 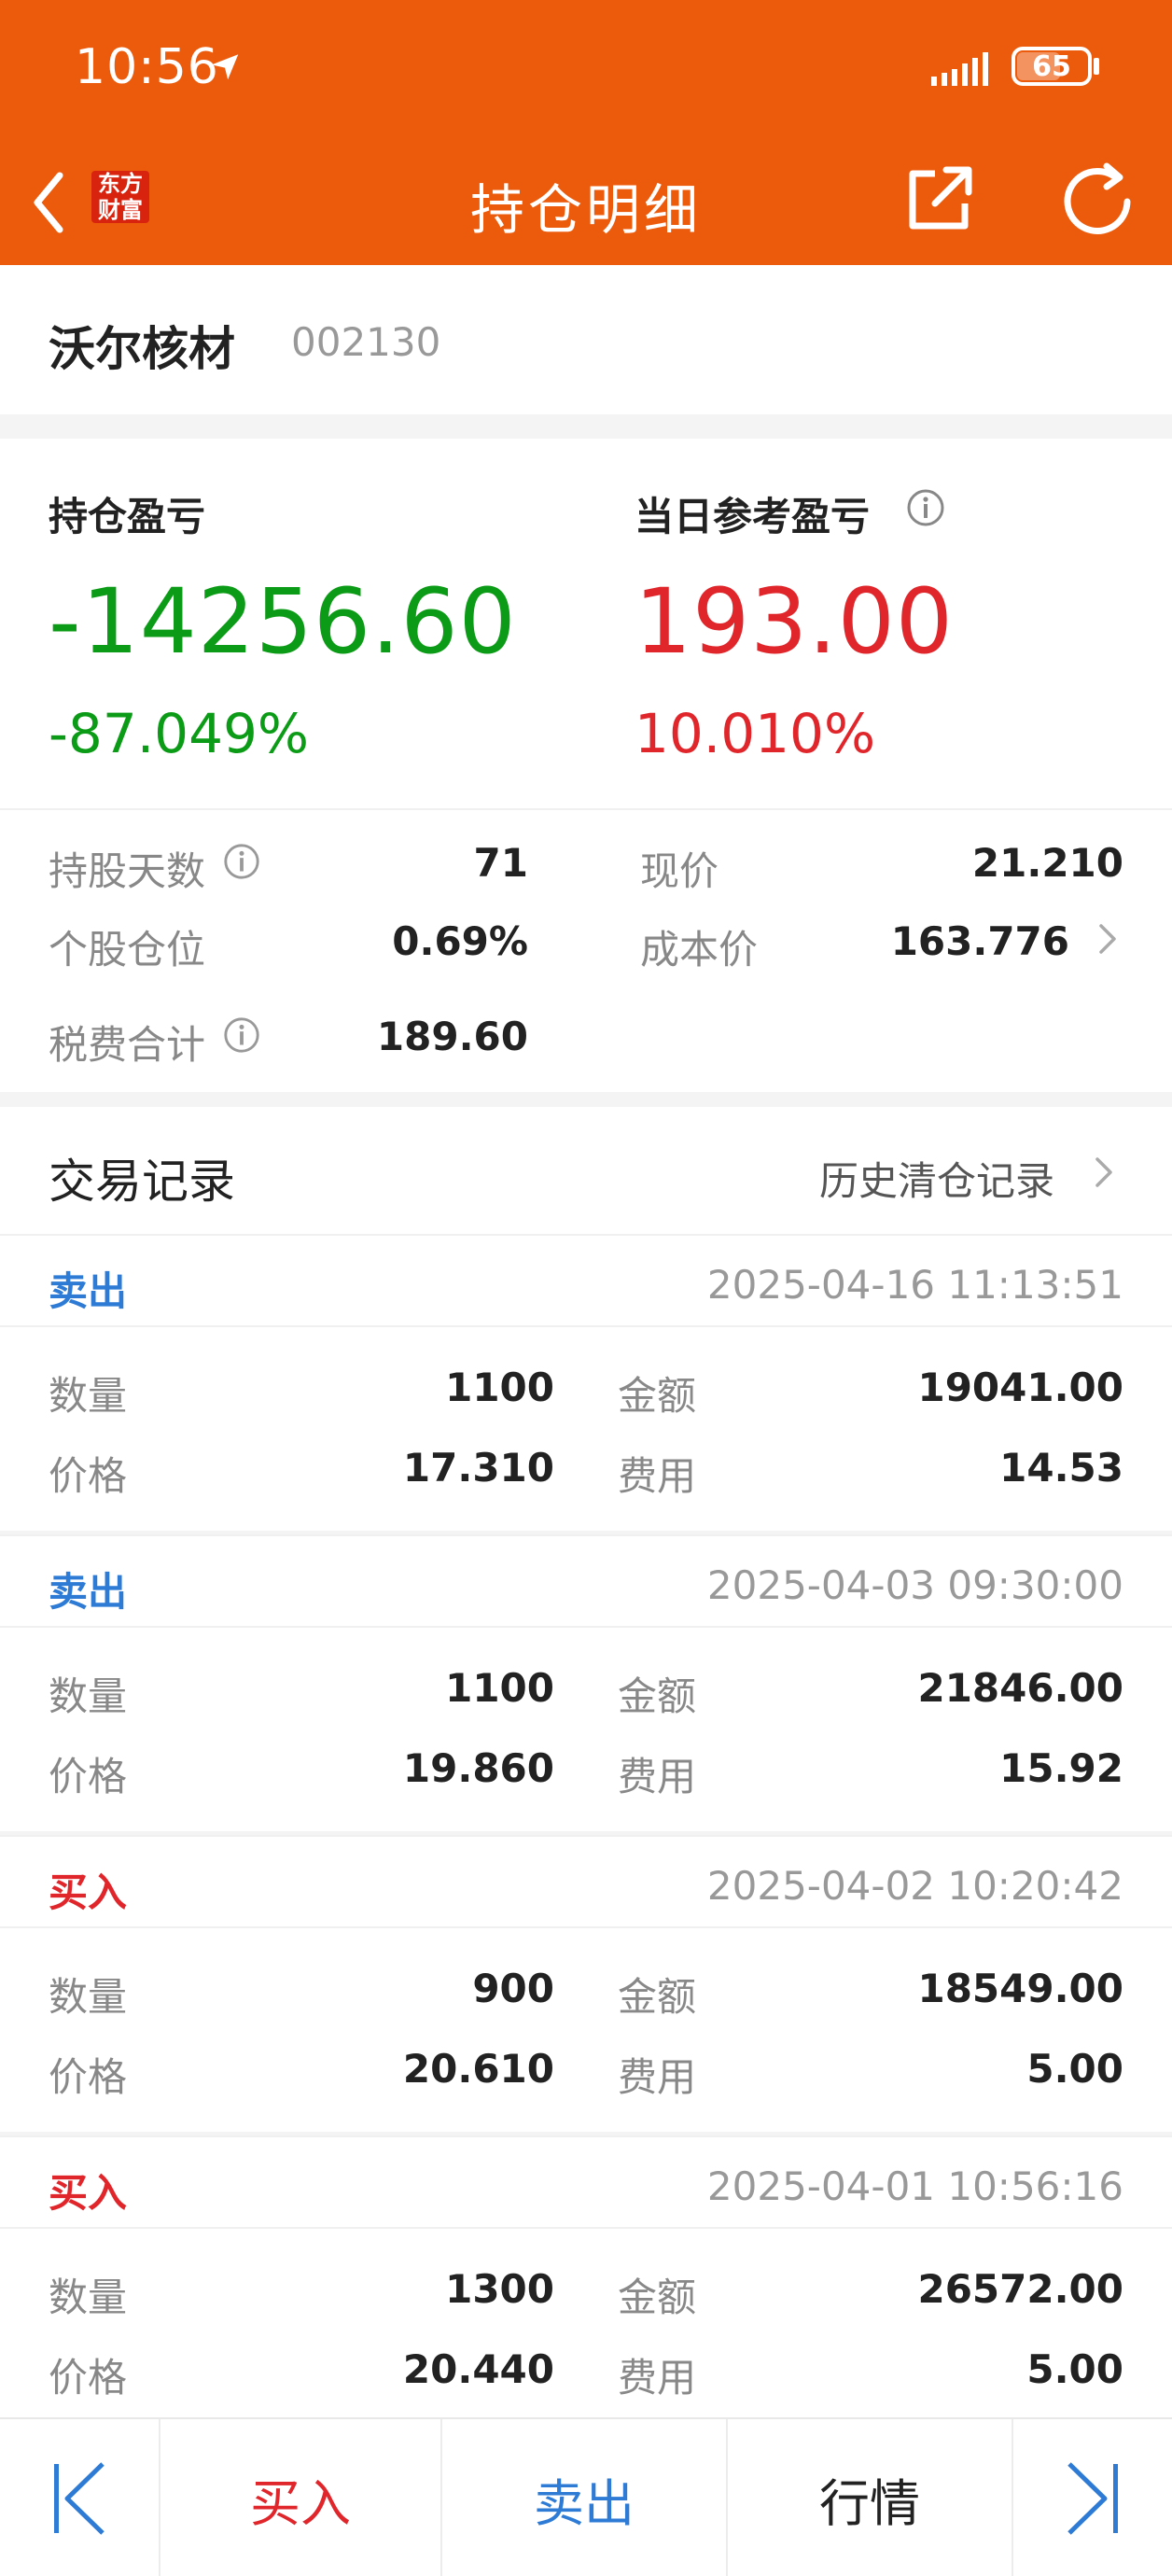 What do you see at coordinates (460, 941) in the screenshot?
I see `position-ratio-value: 0.69%` at bounding box center [460, 941].